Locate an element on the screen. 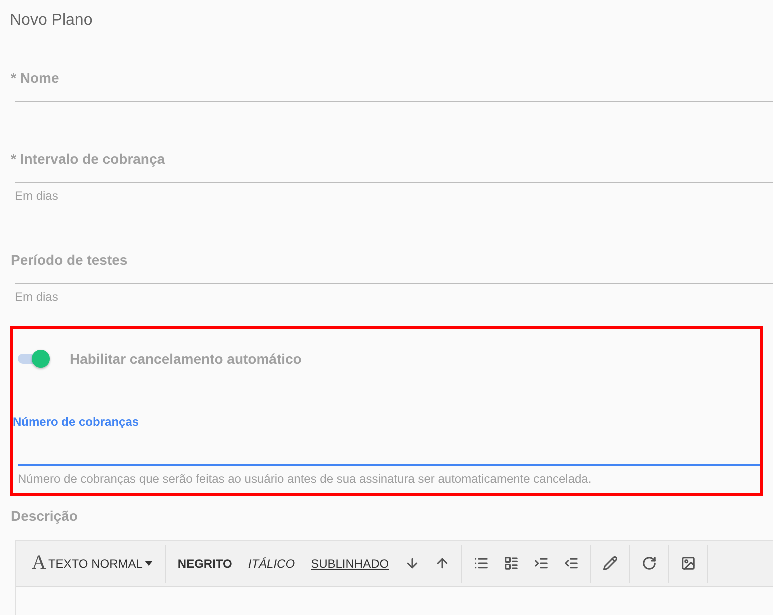 The image size is (773, 615). arrow-down-icon is located at coordinates (412, 563).